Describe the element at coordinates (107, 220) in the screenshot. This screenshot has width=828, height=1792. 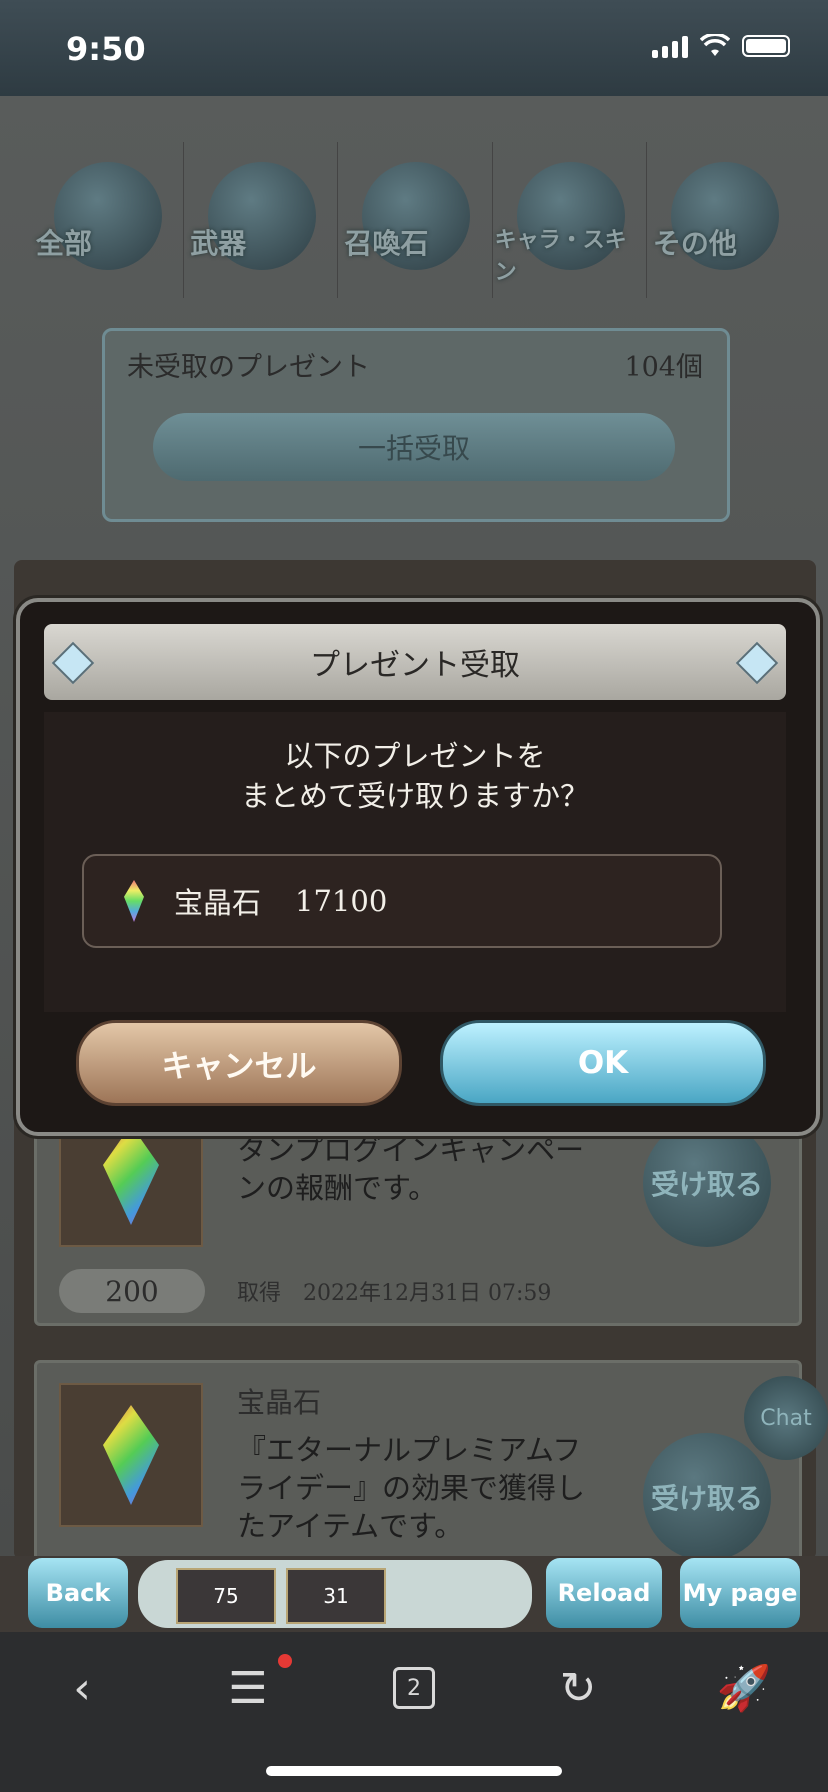
I see `tab-all: 全部` at that location.